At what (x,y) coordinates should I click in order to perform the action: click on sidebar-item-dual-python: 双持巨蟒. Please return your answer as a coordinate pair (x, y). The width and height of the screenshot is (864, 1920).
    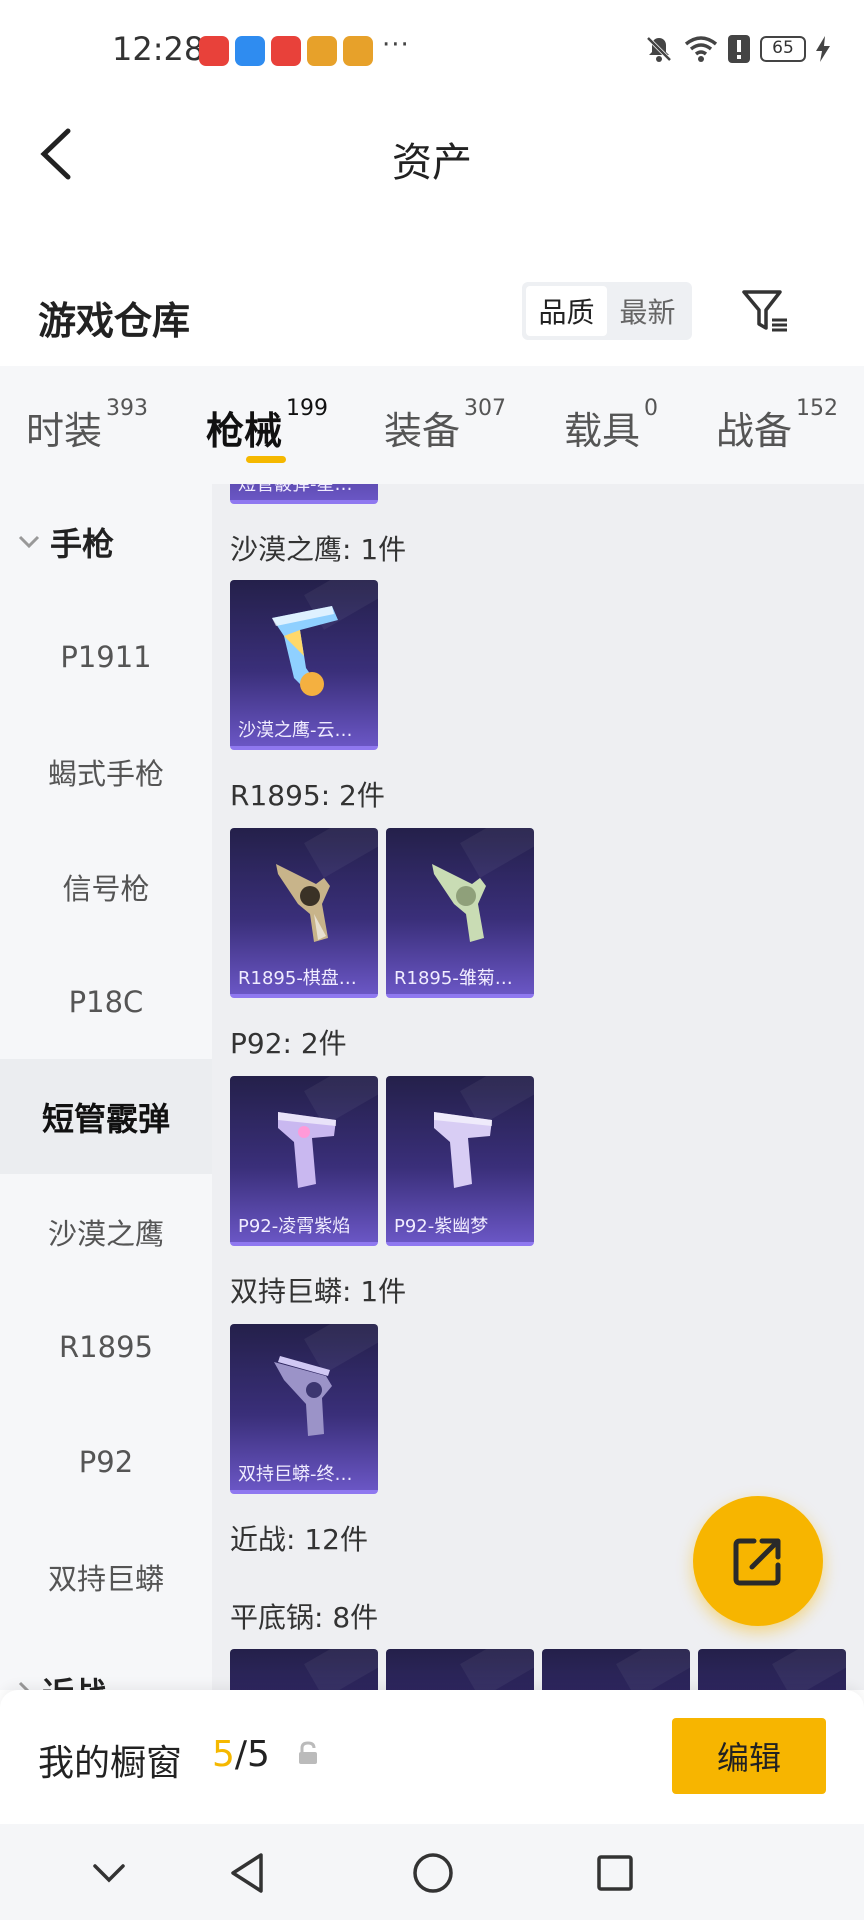
    Looking at the image, I should click on (106, 1576).